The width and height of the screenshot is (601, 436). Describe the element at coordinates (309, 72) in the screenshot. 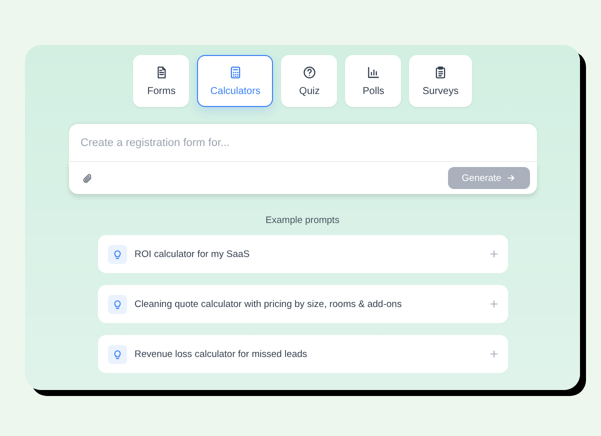

I see `question-icon` at that location.